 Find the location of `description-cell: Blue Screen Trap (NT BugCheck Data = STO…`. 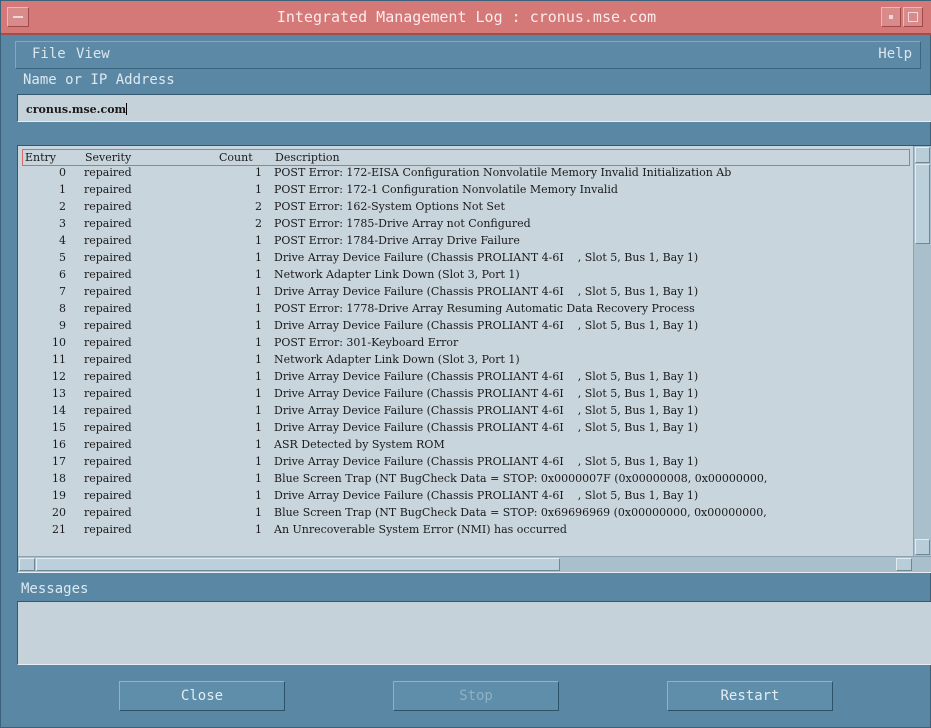

description-cell: Blue Screen Trap (NT BugCheck Data = STO… is located at coordinates (520, 512).